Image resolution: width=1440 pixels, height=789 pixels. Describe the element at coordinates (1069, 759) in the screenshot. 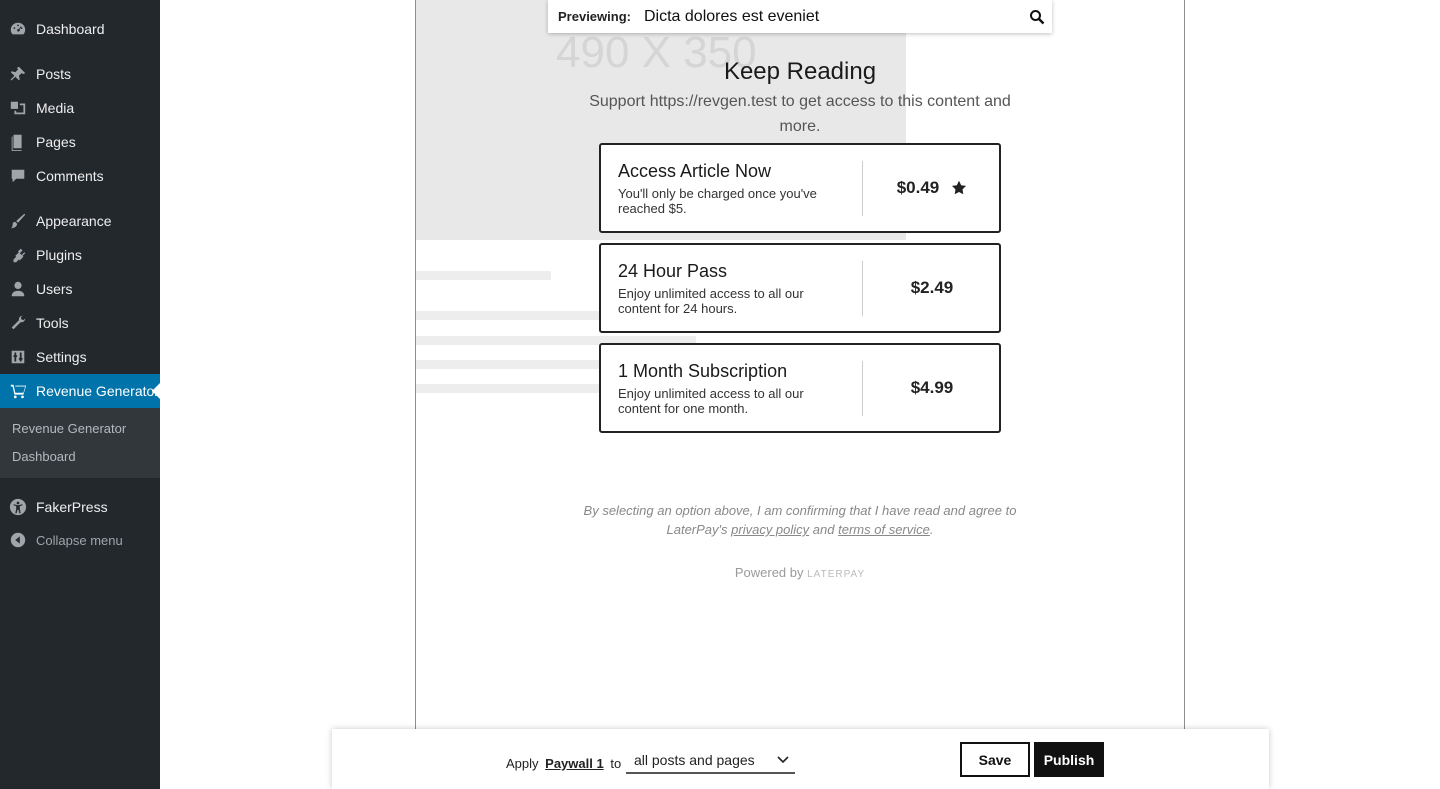

I see `publish-button: Publish` at that location.